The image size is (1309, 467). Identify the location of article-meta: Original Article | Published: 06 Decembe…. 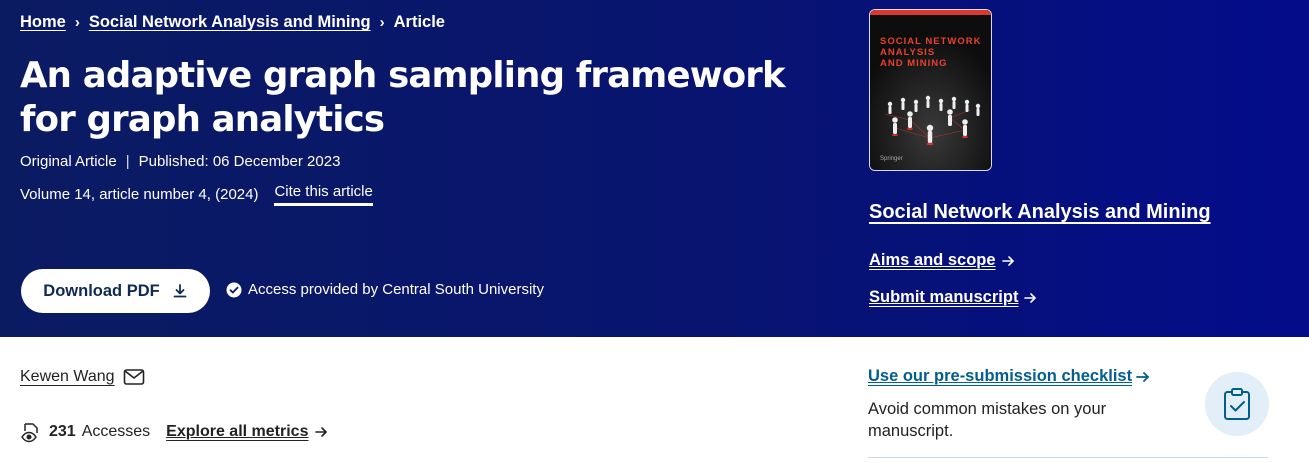
(180, 161).